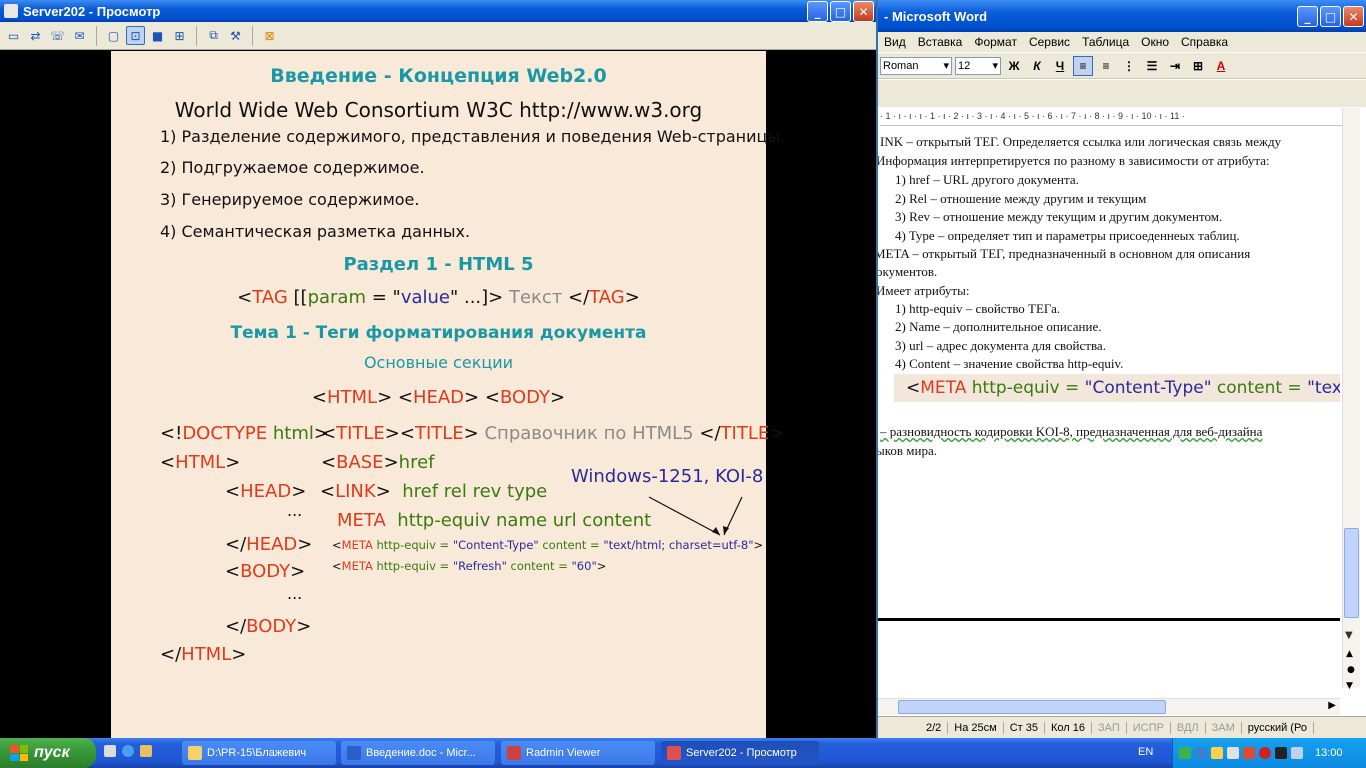 Image resolution: width=1366 pixels, height=768 pixels. I want to click on borders-icon: ⊞, so click(1198, 66).